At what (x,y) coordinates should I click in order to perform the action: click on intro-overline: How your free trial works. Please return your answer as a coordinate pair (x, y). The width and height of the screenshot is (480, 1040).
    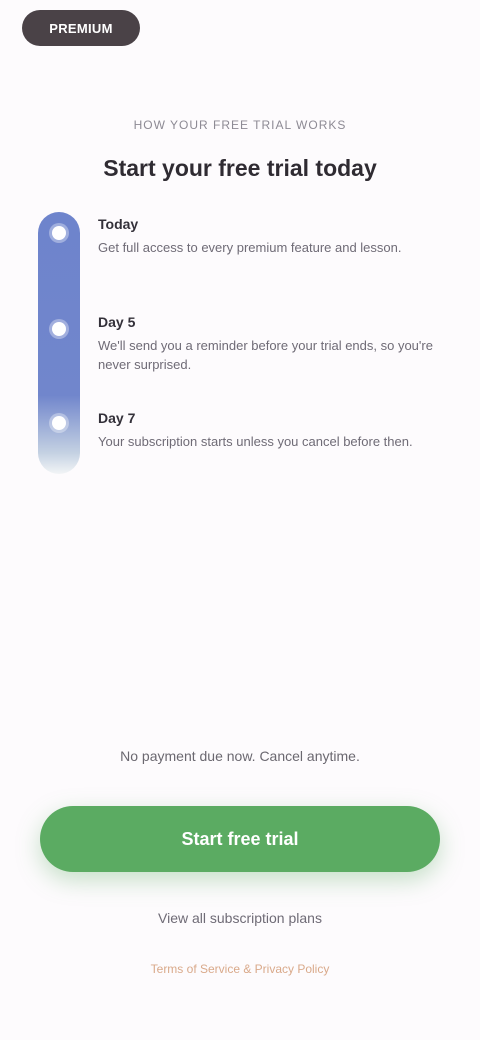
    Looking at the image, I should click on (240, 125).